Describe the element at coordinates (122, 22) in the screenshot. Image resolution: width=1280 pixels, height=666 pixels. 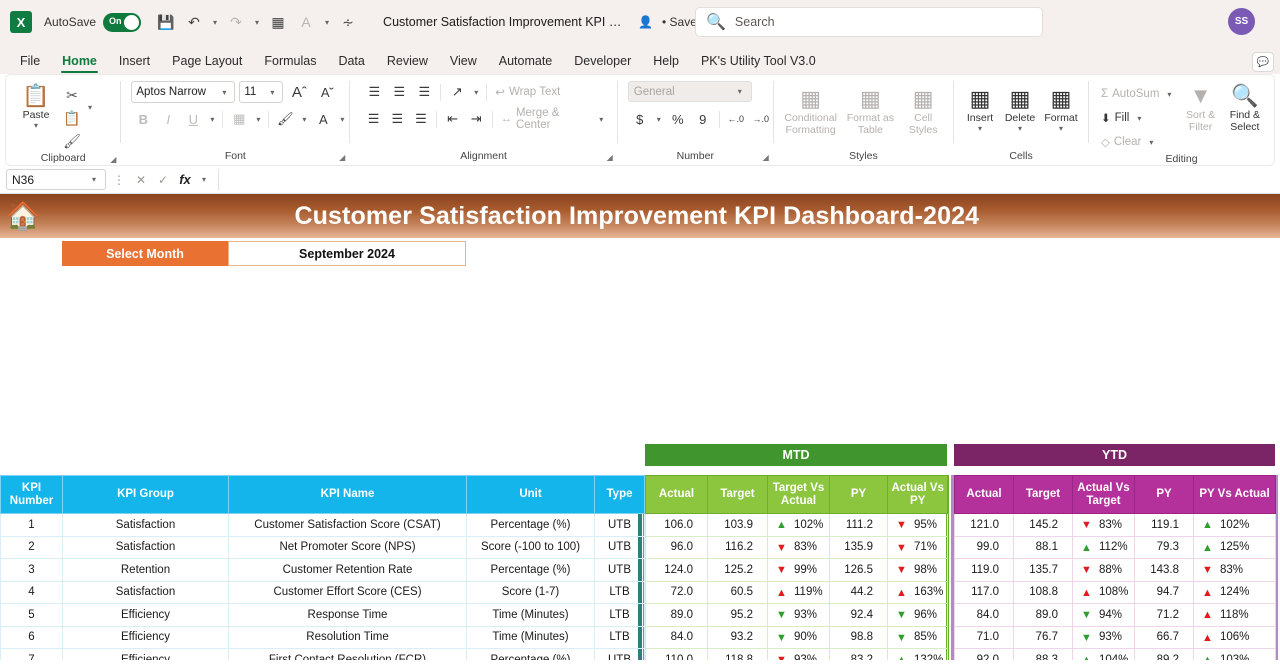
I see `autosave-toggle: On` at that location.